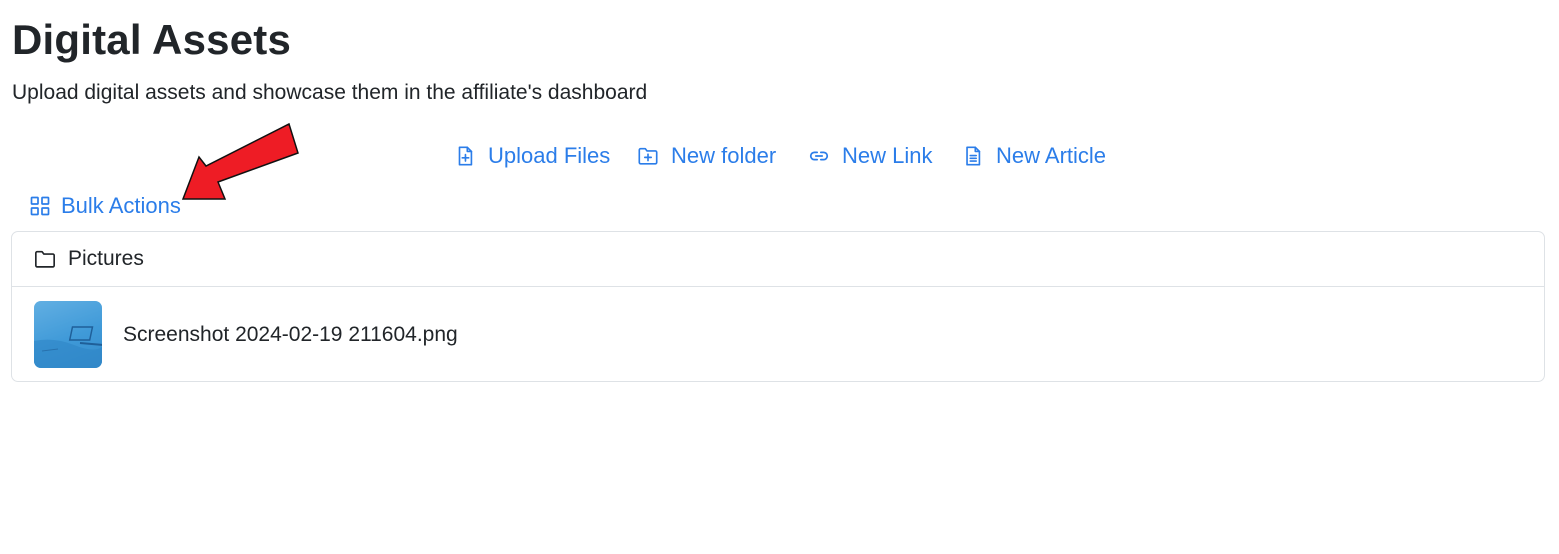 Image resolution: width=1559 pixels, height=554 pixels. I want to click on upload-files-label: Upload Files, so click(549, 155).